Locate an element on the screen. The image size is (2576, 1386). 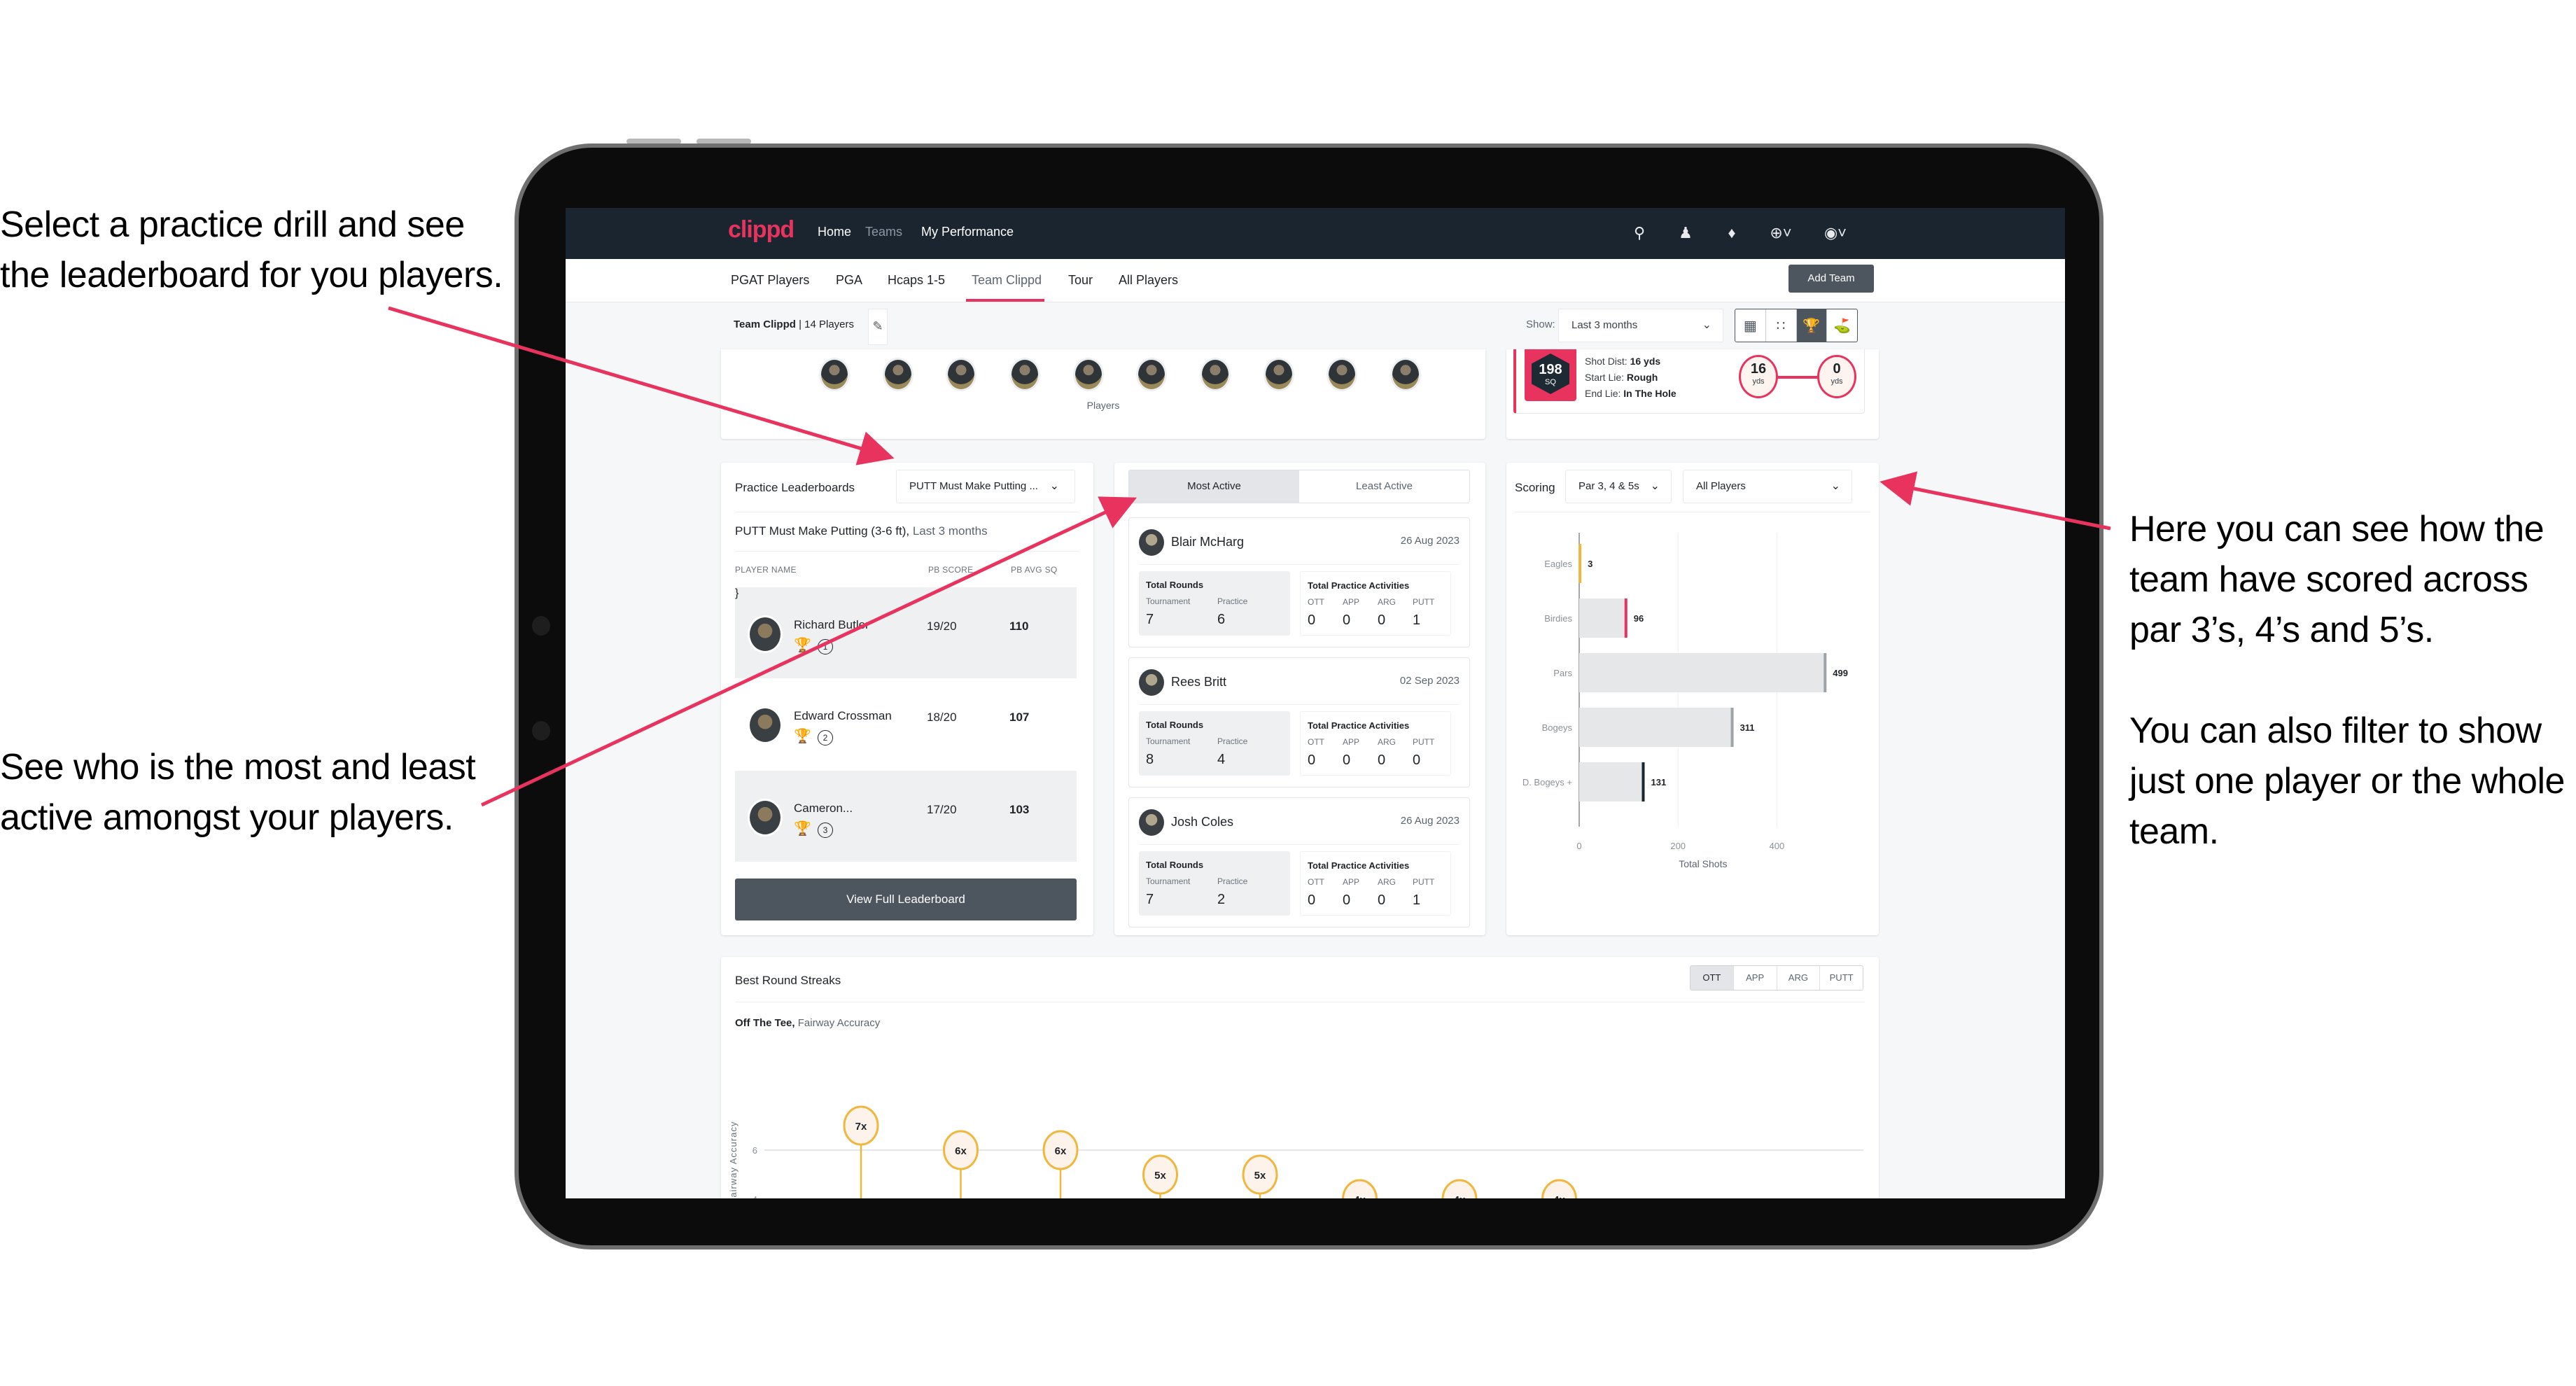
pb-avg-sq: 110 is located at coordinates (1019, 626).